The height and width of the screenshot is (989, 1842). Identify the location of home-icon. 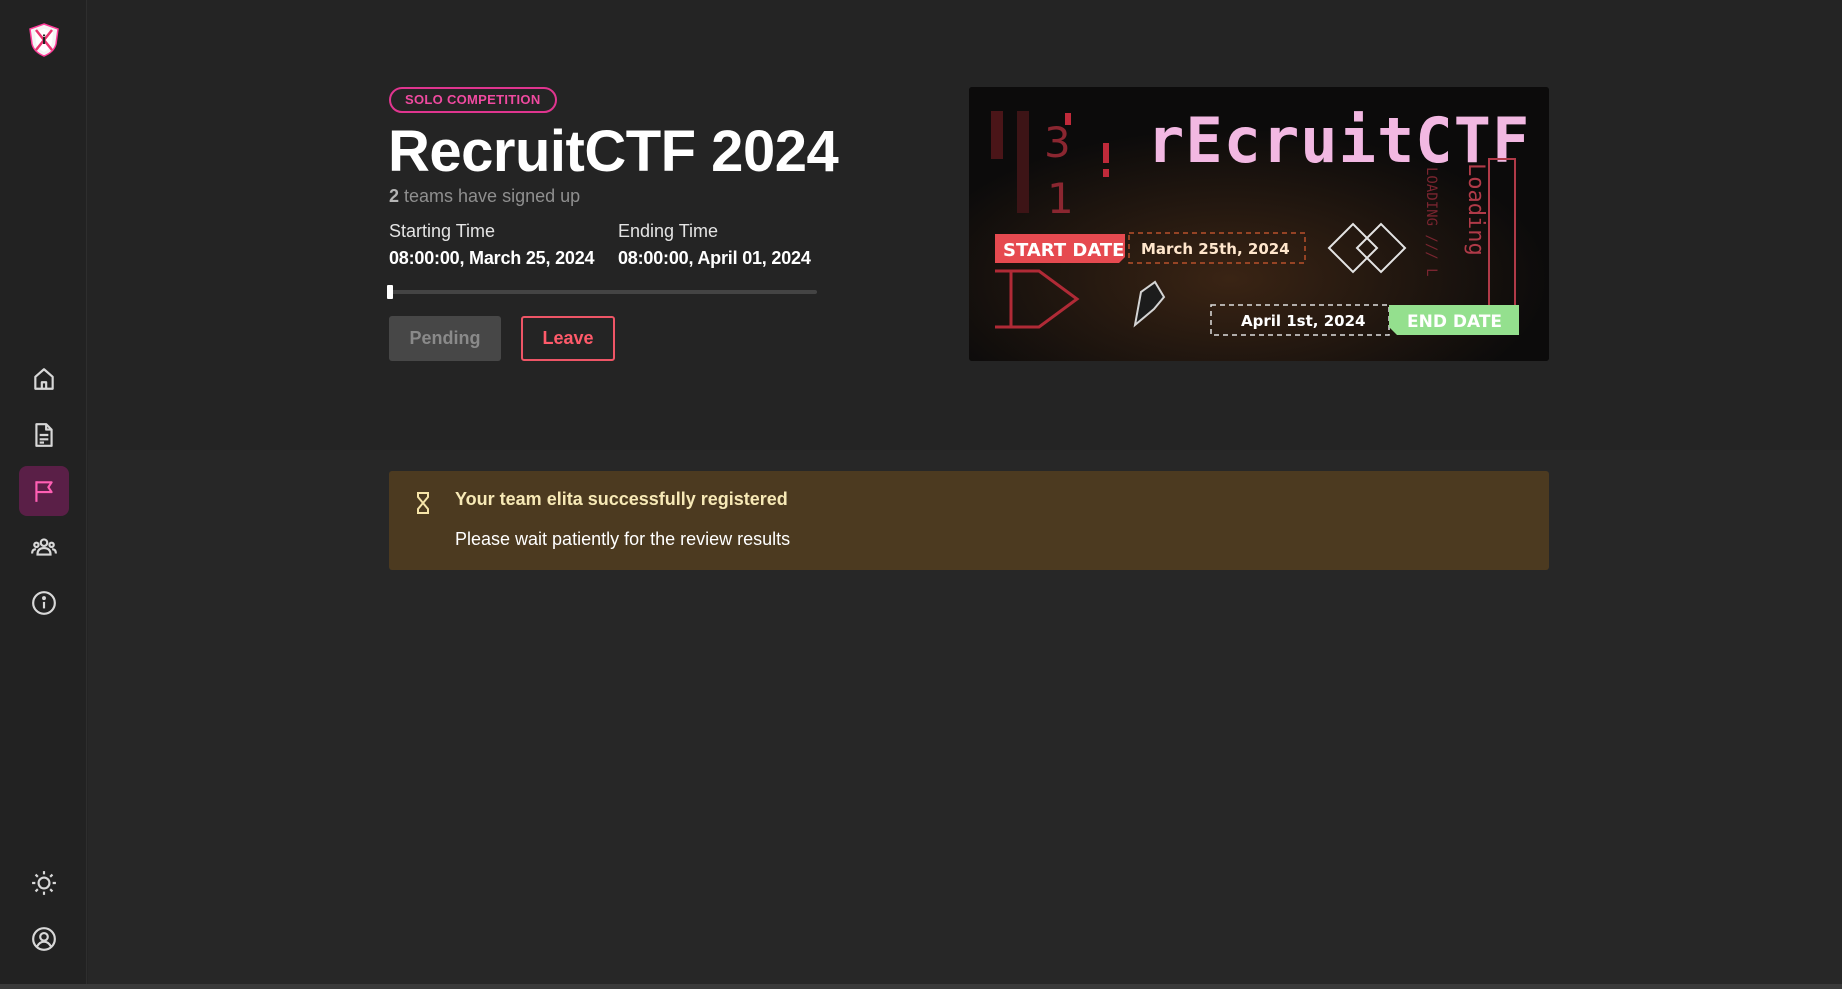
(44, 379).